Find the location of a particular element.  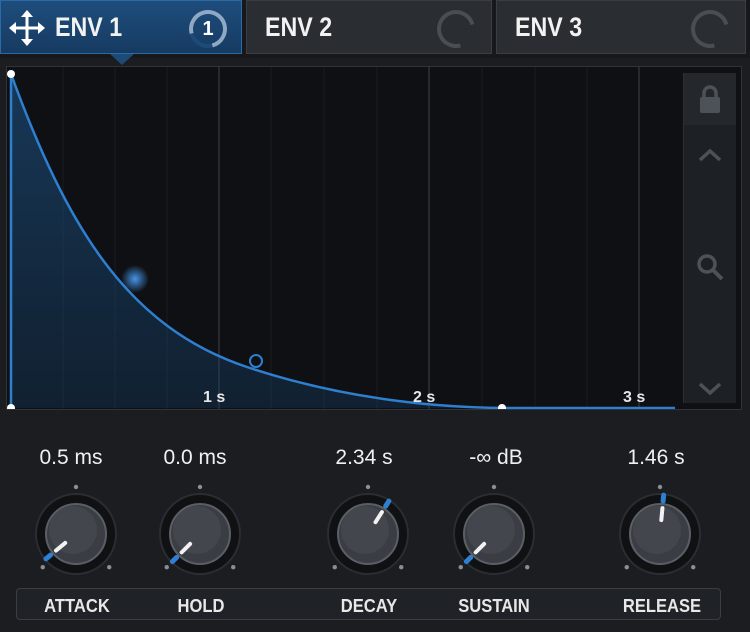

decay-value: 2.34 s is located at coordinates (364, 458).